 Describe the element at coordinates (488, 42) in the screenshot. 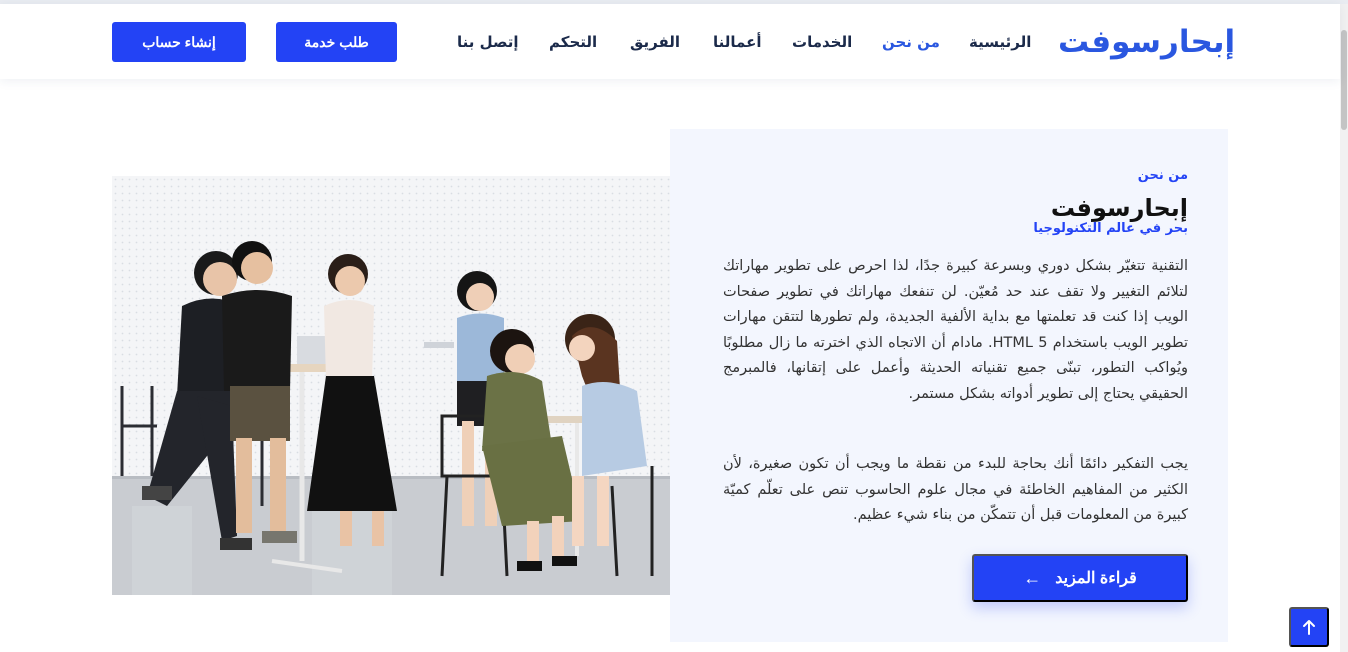

I see `nav-contact: إتصل بنا` at that location.